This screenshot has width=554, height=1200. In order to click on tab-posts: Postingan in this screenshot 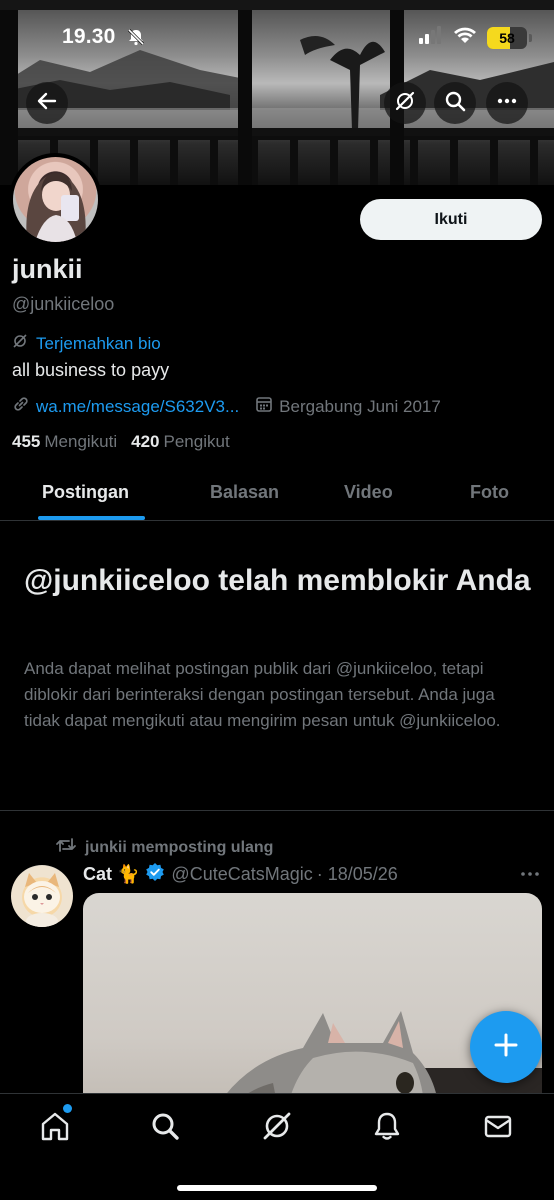, I will do `click(85, 492)`.